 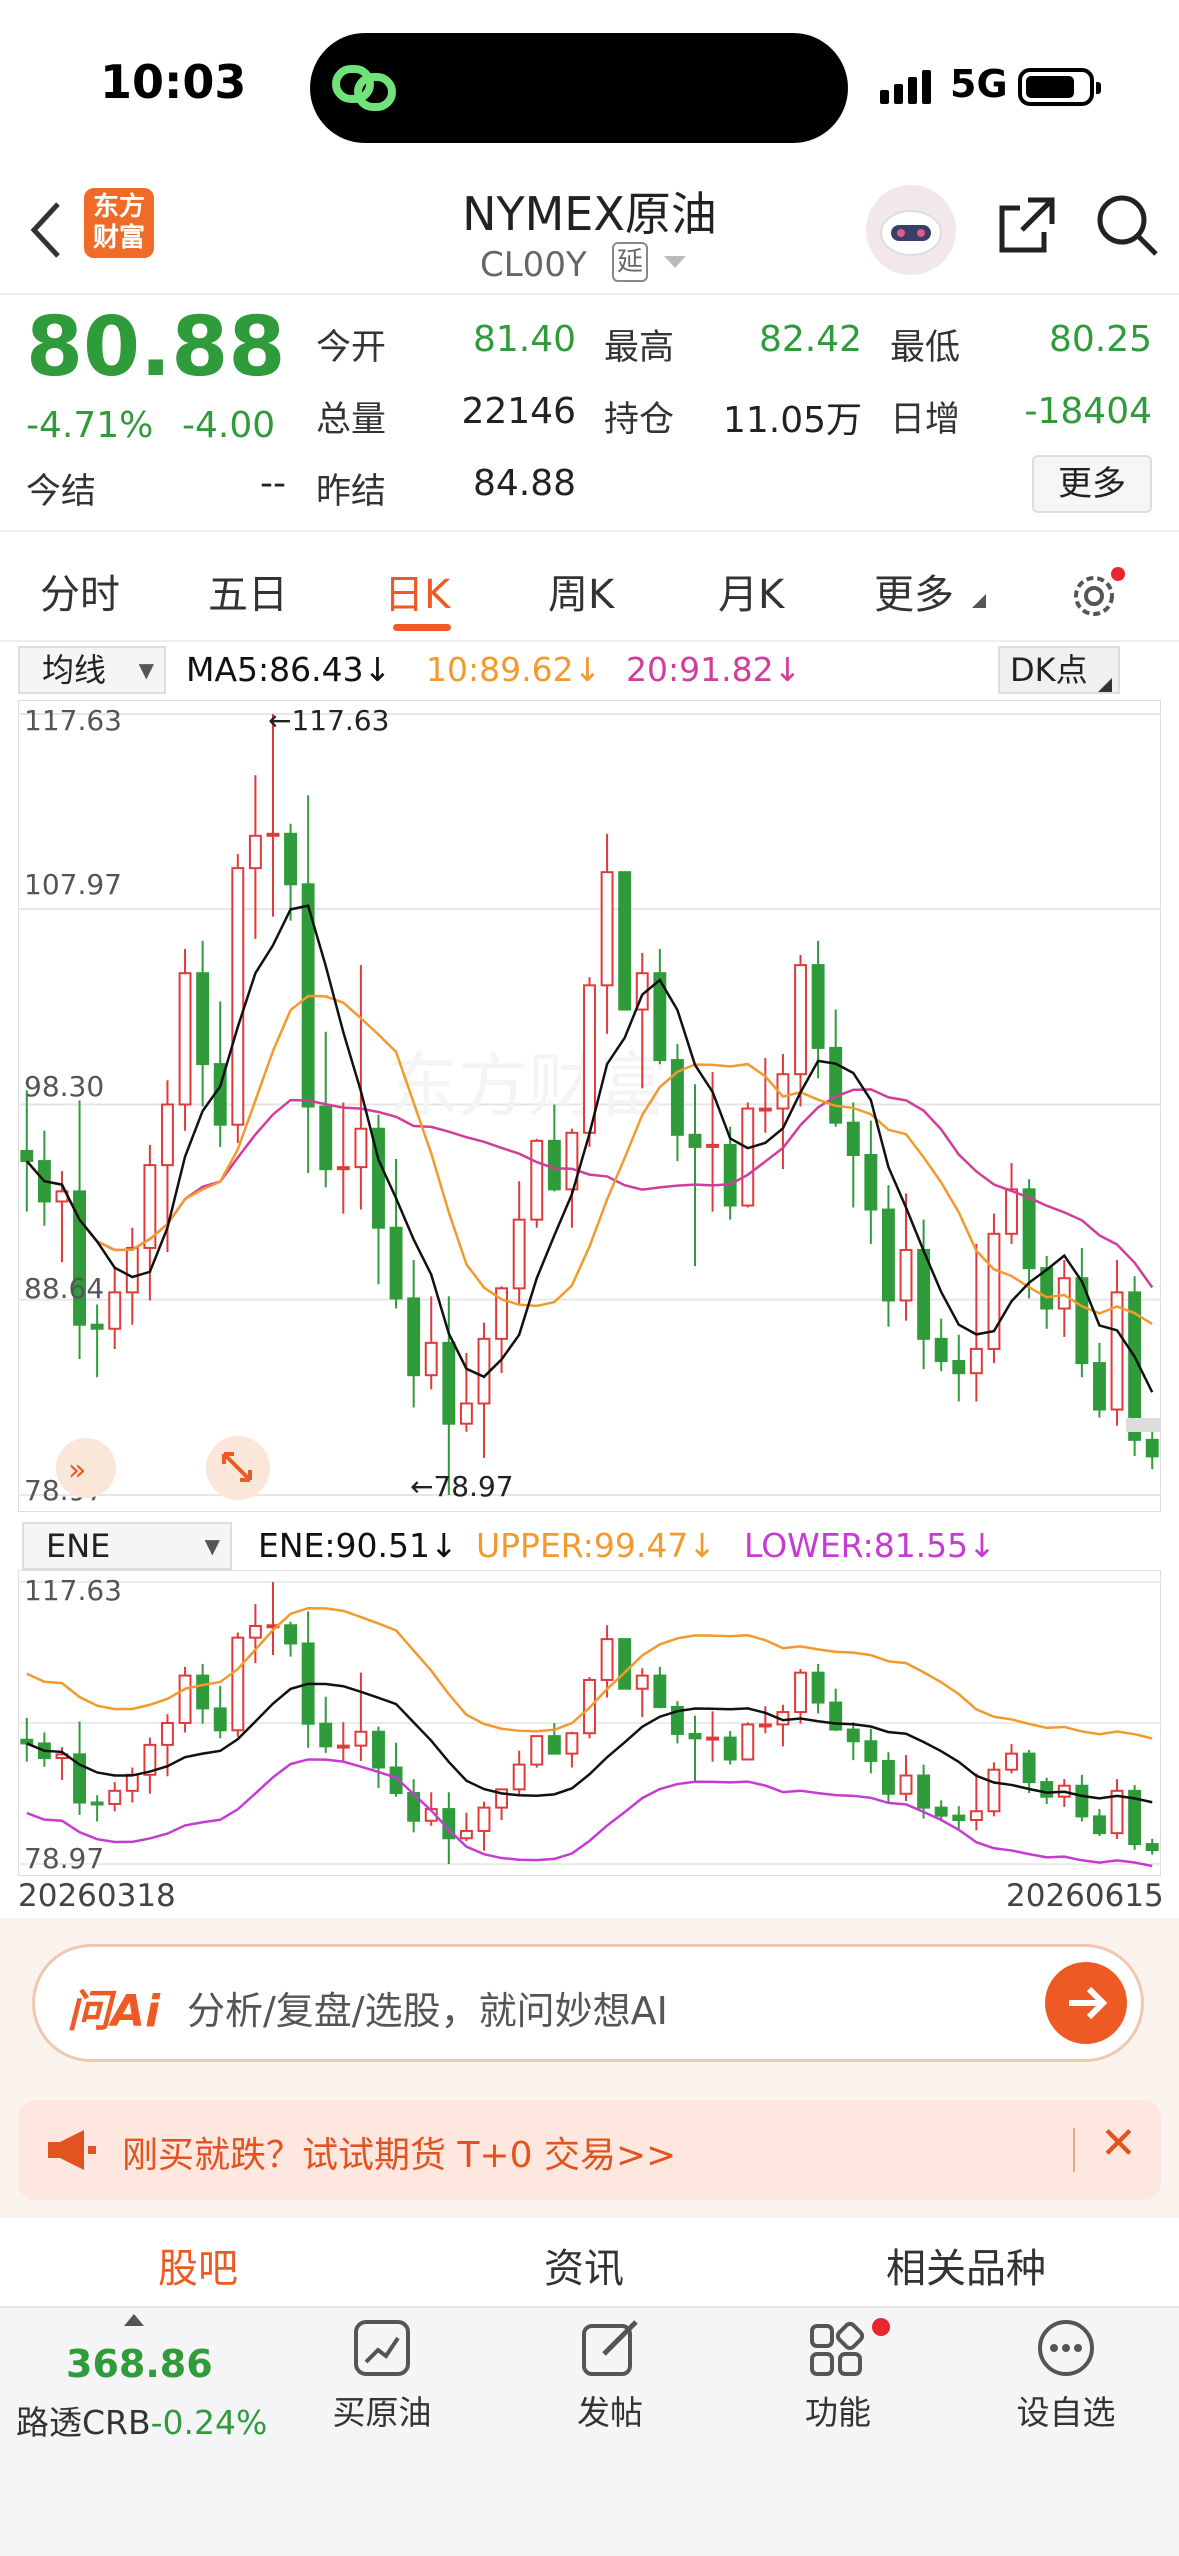 I want to click on tab-intraday: 分时, so click(x=80, y=591).